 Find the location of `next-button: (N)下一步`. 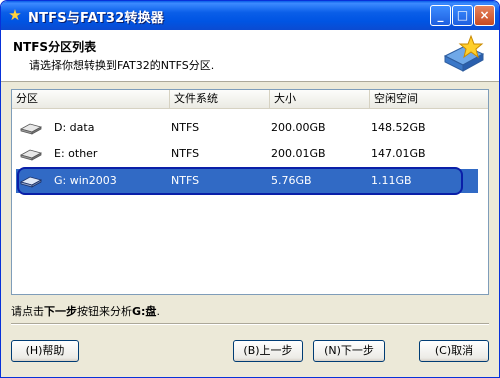

next-button: (N)下一步 is located at coordinates (349, 351).